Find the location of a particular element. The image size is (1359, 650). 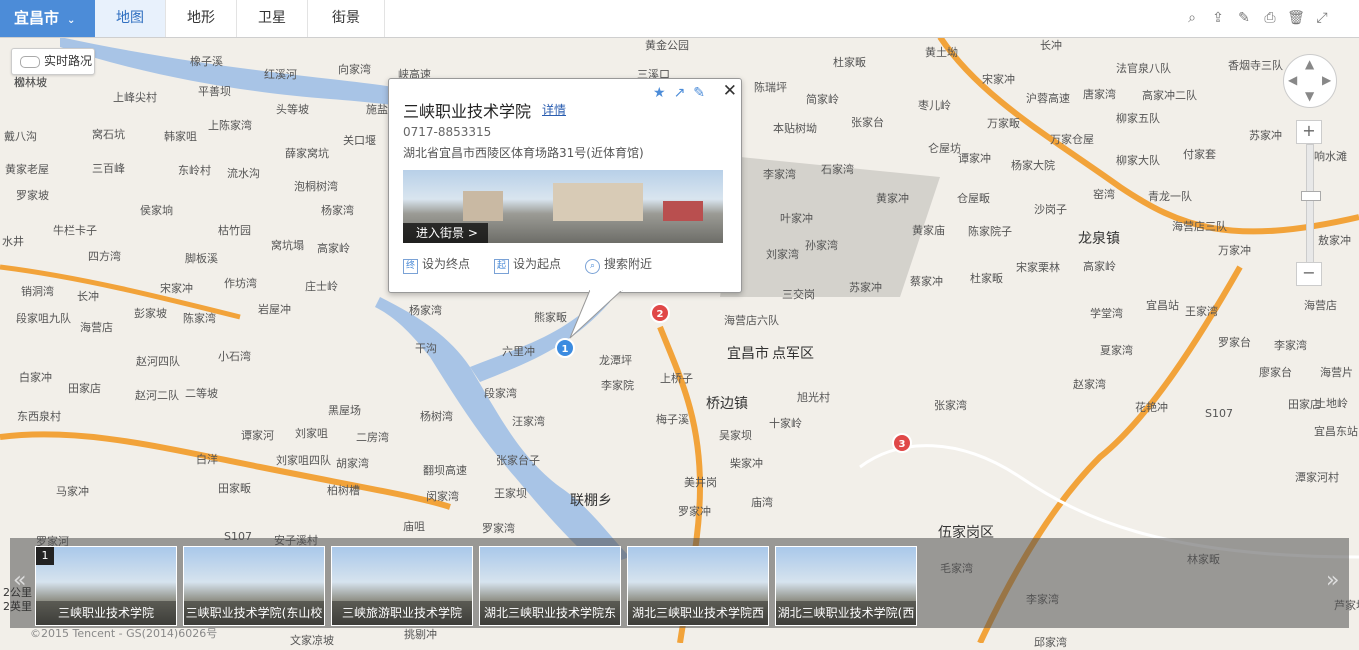

thumb-caption: 三峡职业技术学院(东山校 is located at coordinates (254, 613).